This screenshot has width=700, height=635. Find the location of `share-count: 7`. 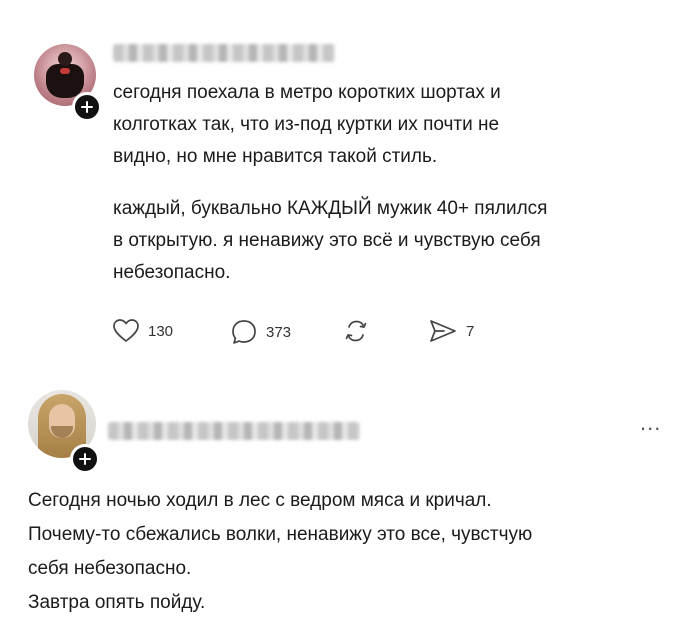

share-count: 7 is located at coordinates (470, 331).